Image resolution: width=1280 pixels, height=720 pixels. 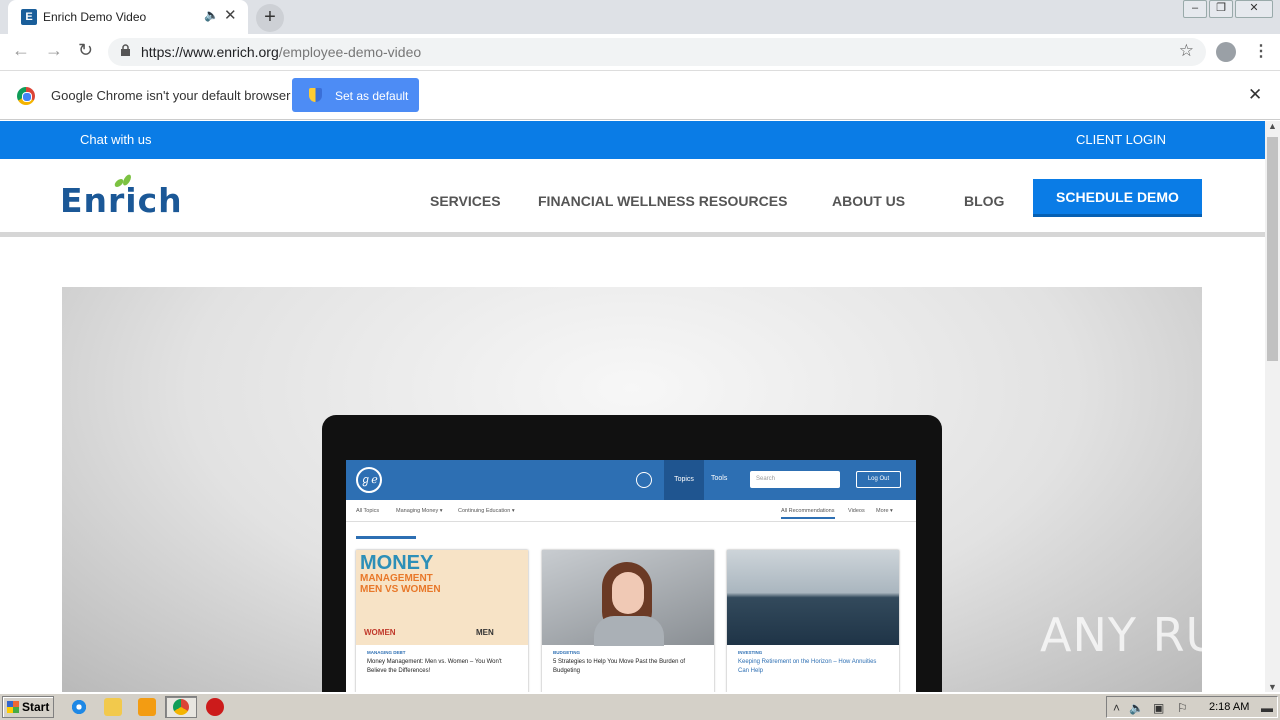 I want to click on network-icon: ▣, so click(x=1158, y=708).